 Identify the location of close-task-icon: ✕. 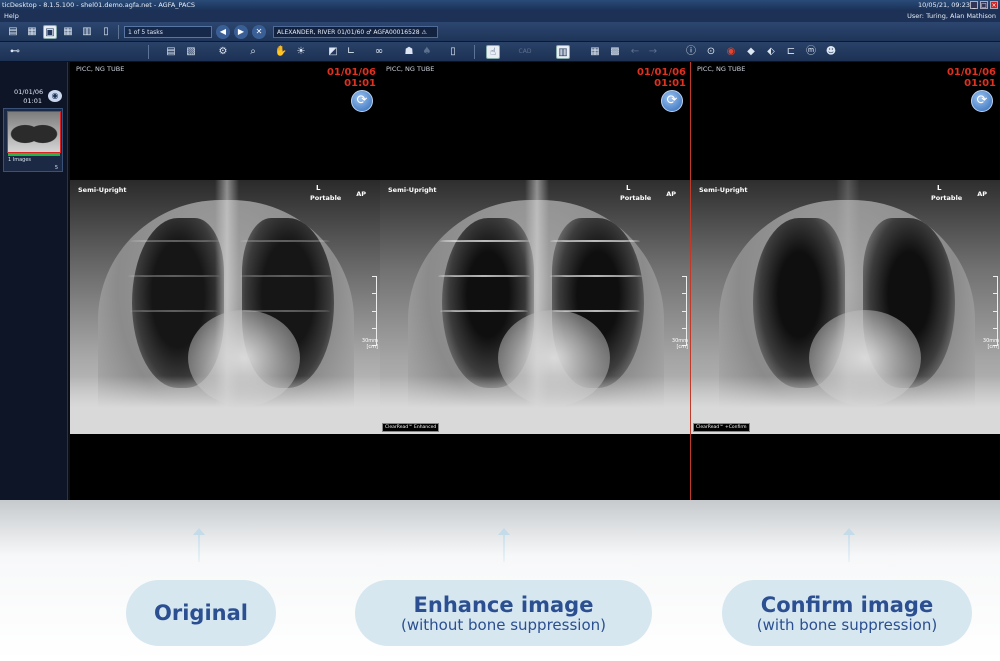
(259, 32).